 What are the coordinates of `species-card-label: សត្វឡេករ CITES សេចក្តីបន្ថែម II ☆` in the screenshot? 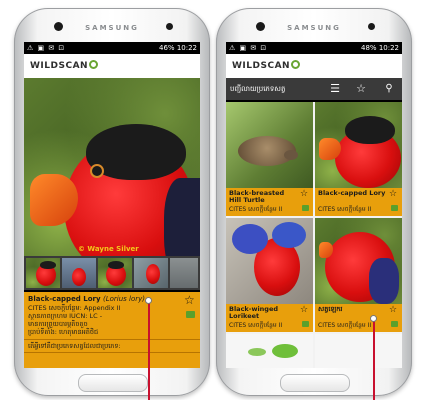 It's located at (358, 318).